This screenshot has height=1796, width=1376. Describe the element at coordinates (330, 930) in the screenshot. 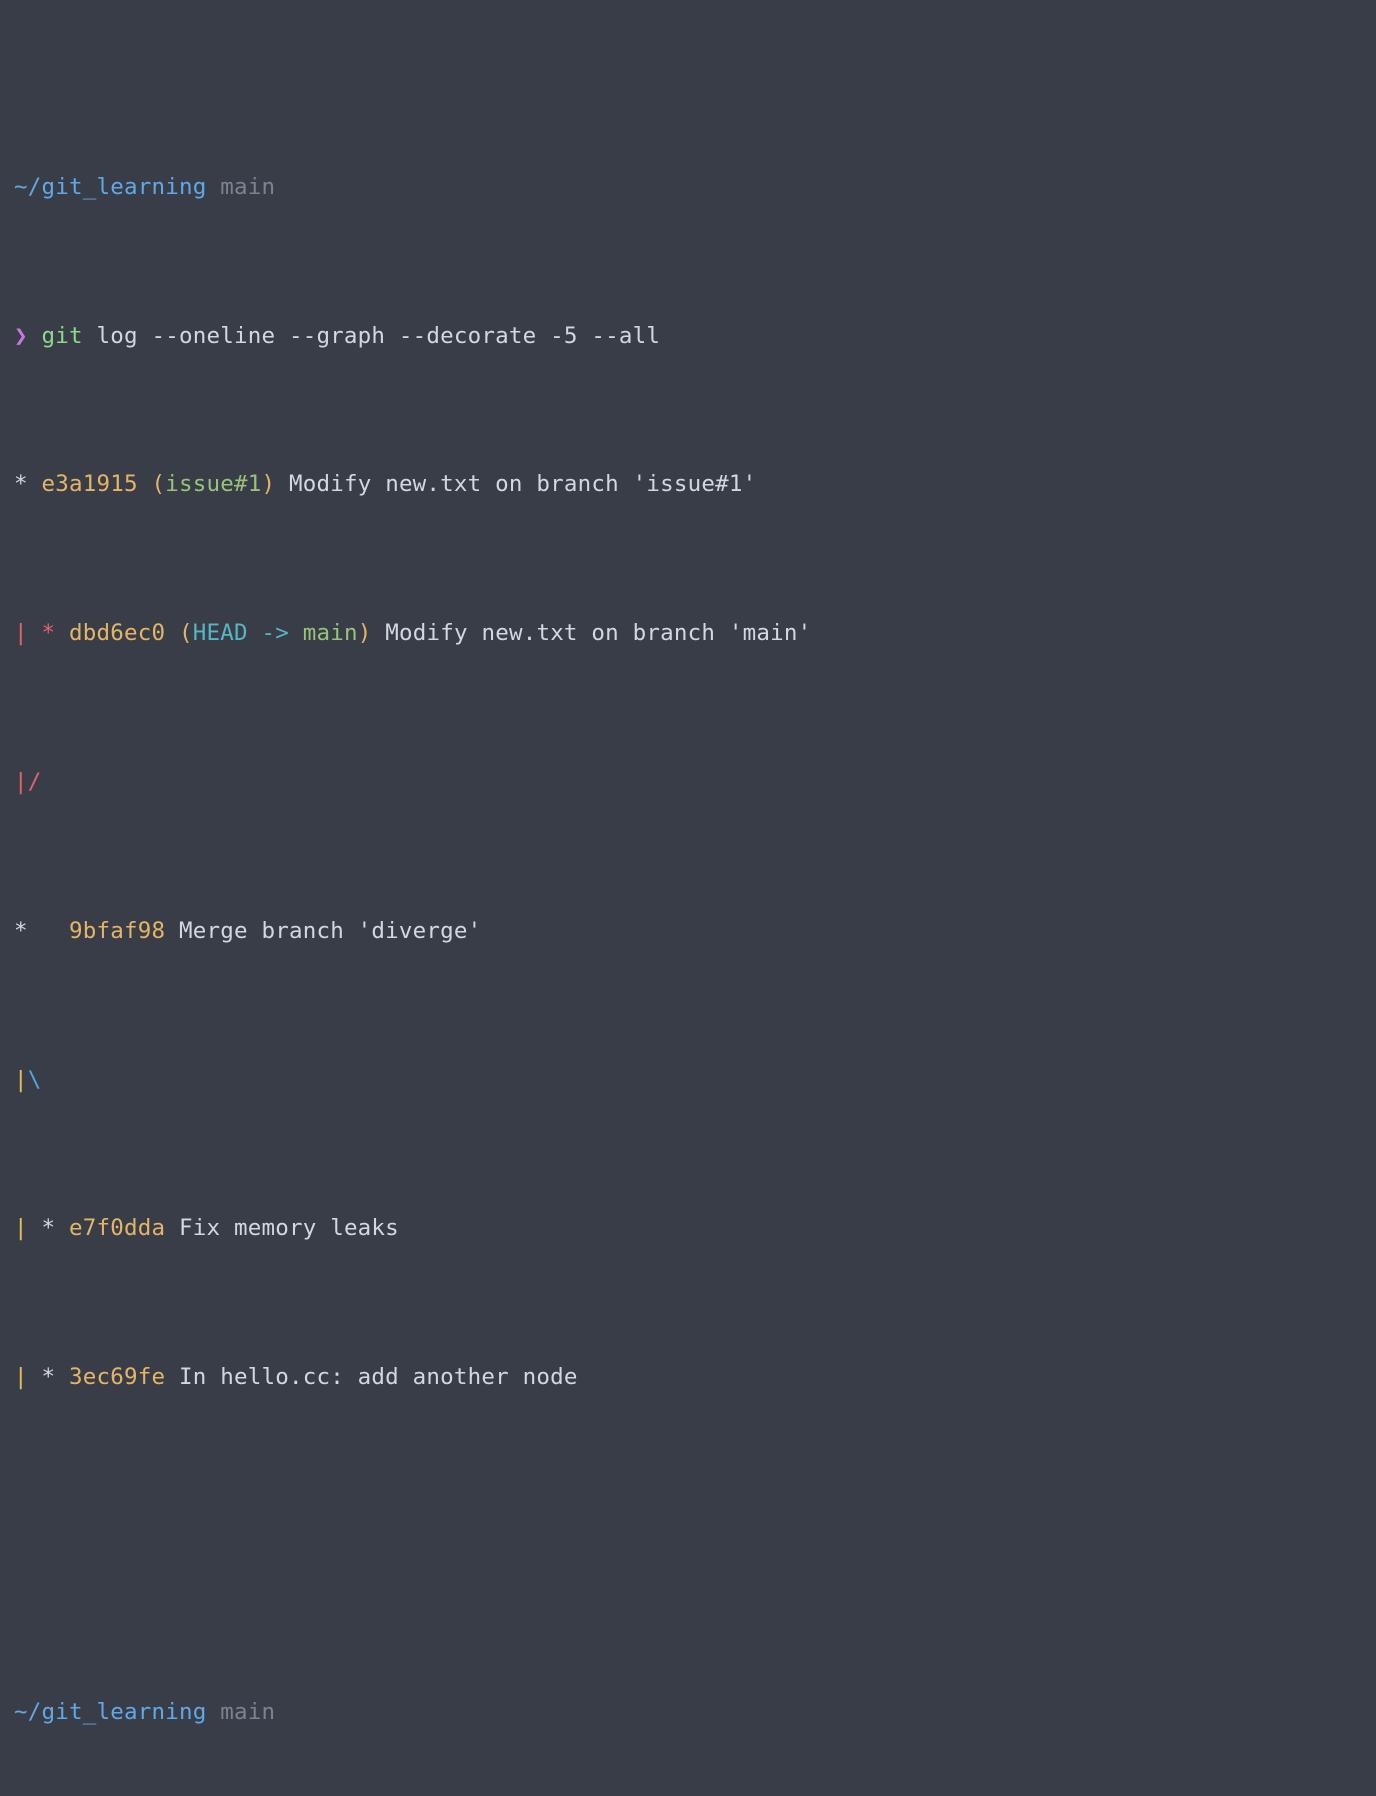

I see `commit-subject: Merge branch 'diverge'` at that location.